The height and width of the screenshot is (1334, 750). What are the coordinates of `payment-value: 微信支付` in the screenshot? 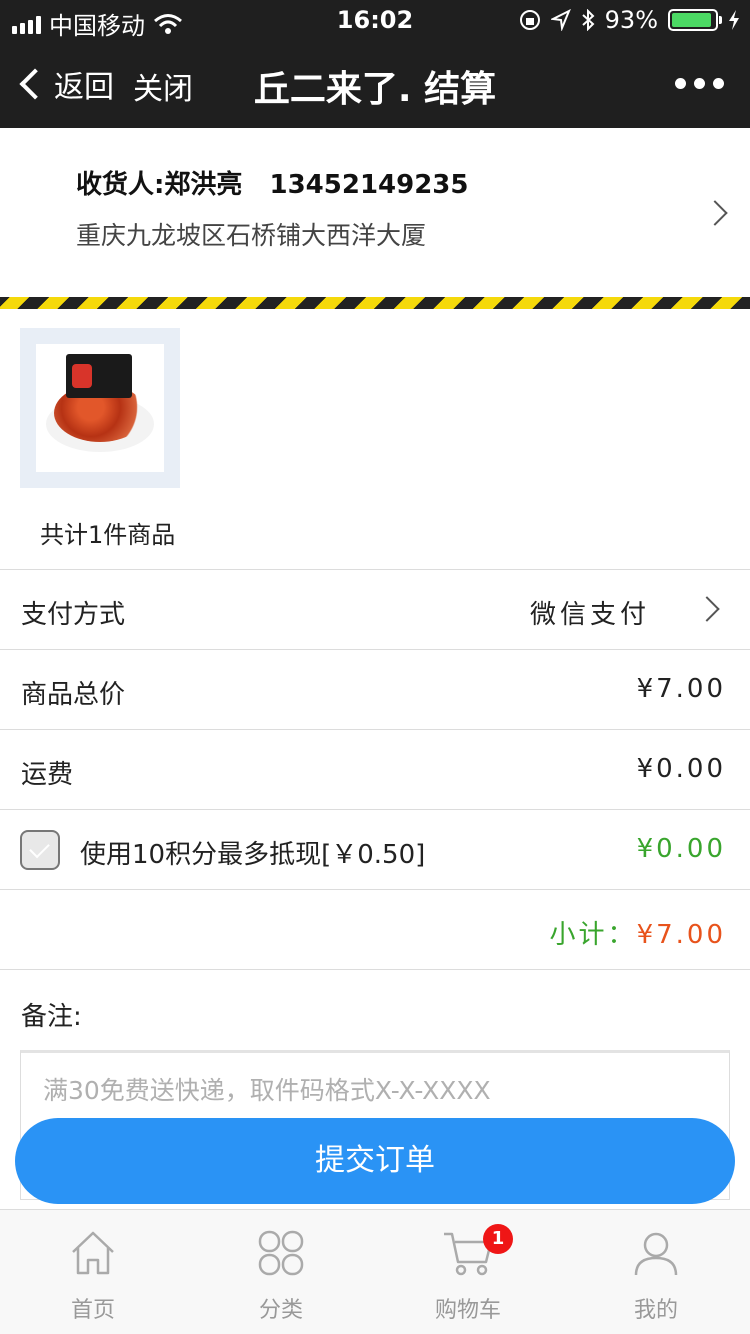 It's located at (589, 615).